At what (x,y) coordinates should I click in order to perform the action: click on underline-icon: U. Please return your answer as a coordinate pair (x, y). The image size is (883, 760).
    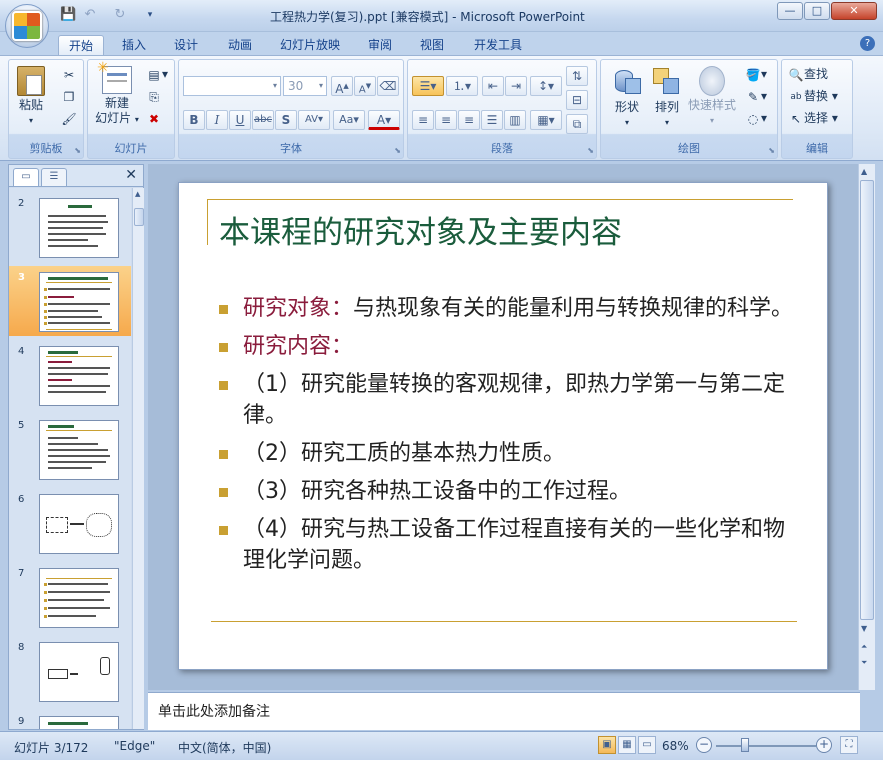
    Looking at the image, I should click on (240, 120).